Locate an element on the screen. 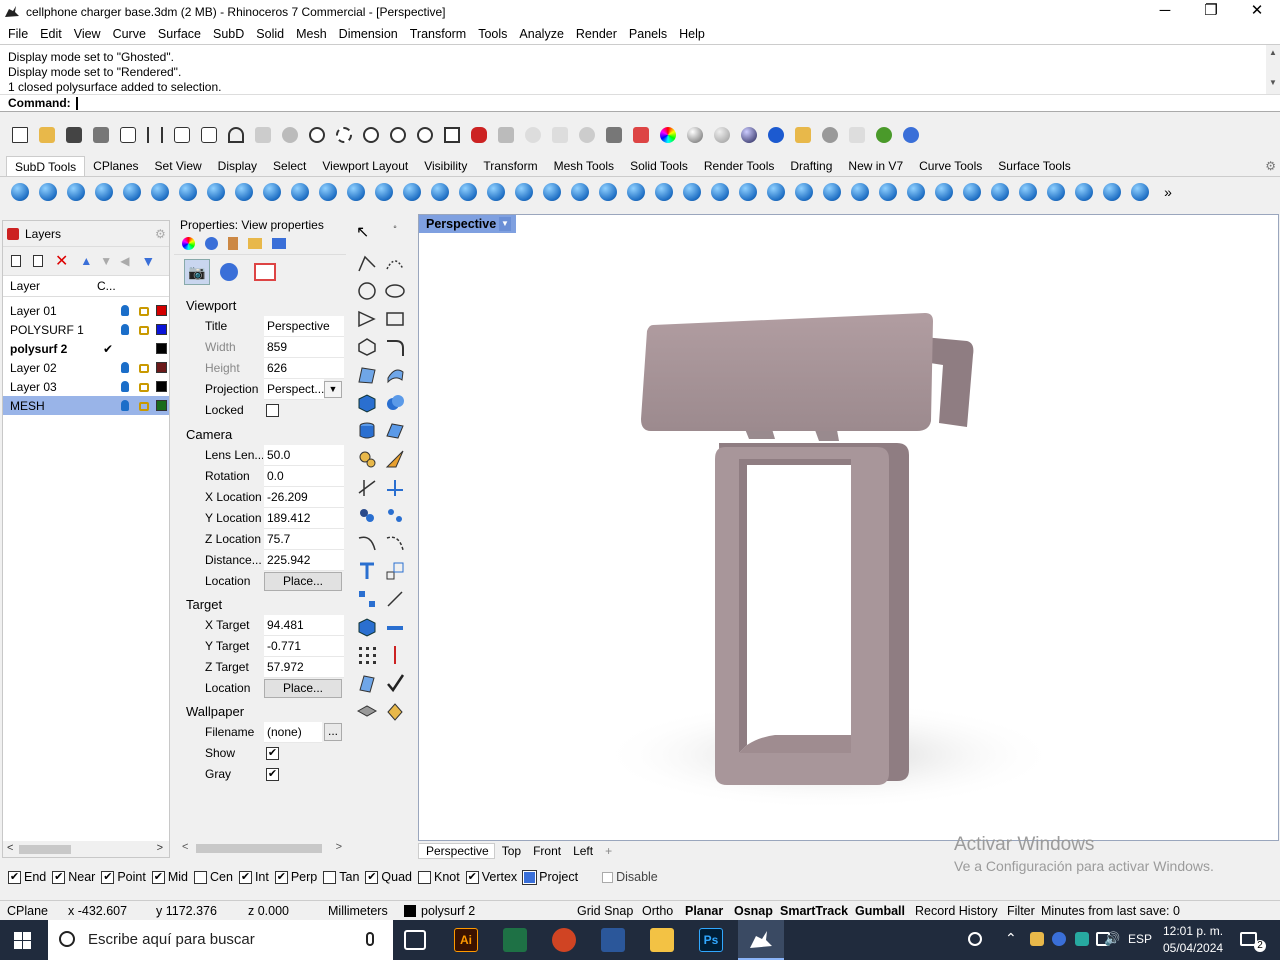 This screenshot has width=1280, height=960. color-wheel-icon is located at coordinates (668, 135).